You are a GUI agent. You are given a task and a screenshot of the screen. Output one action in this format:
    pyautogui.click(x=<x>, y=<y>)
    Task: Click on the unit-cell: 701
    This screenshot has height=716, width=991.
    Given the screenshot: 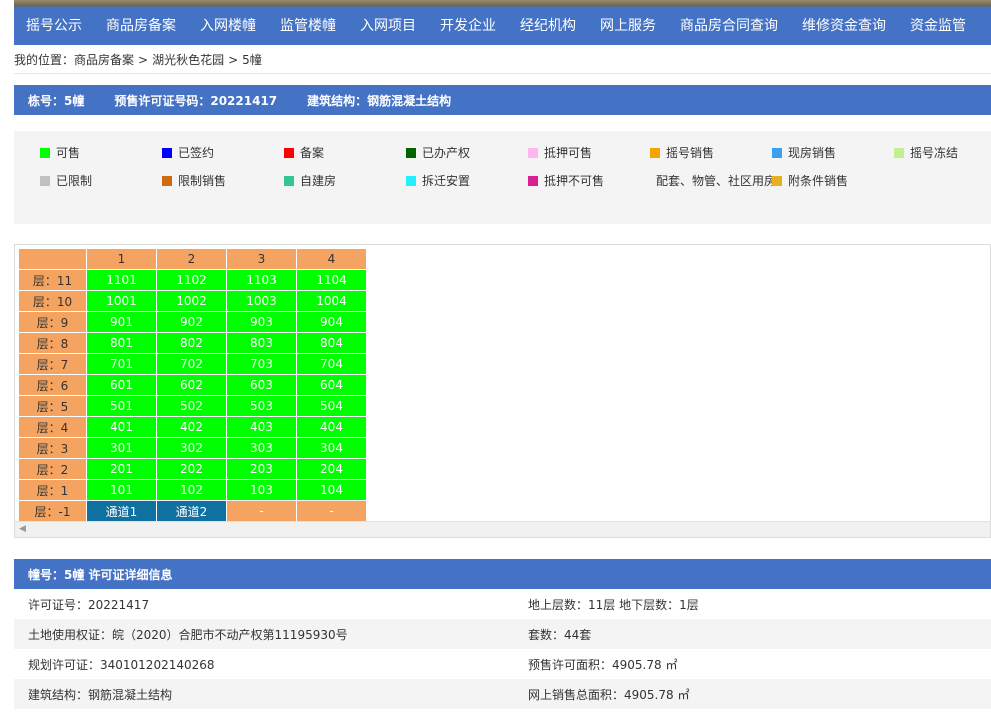 What is the action you would take?
    pyautogui.click(x=121, y=364)
    